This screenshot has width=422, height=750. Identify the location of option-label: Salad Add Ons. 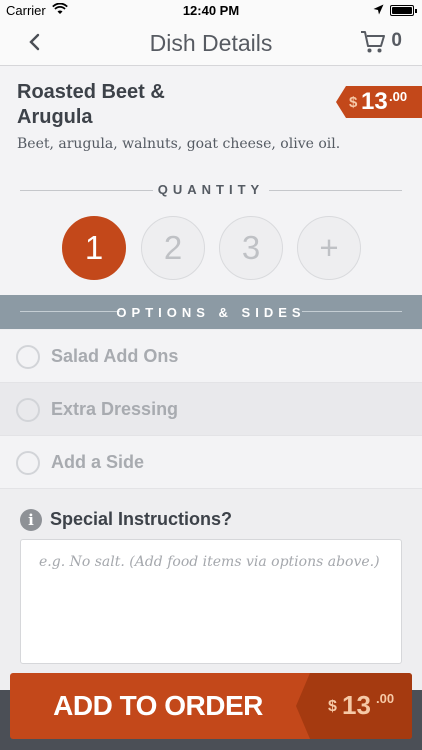
(115, 356).